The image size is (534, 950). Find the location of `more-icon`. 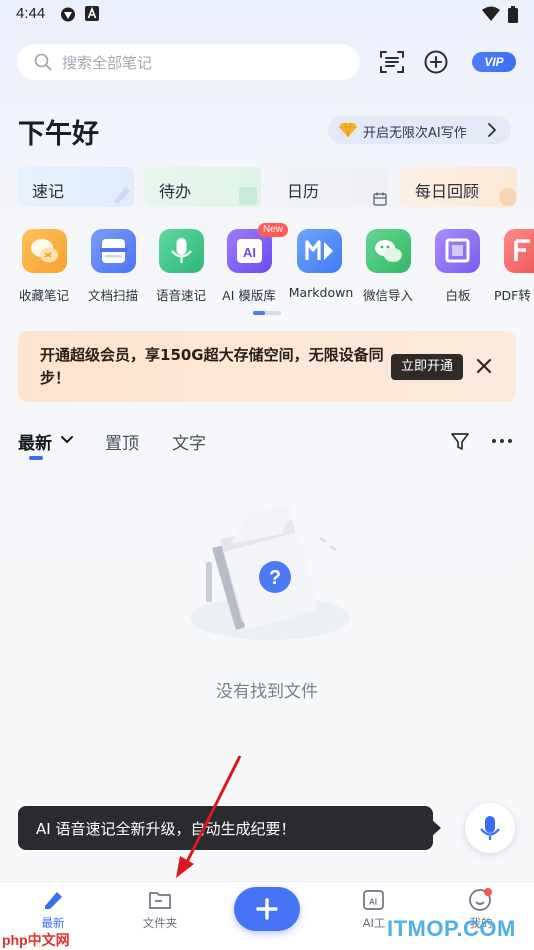

more-icon is located at coordinates (502, 441).